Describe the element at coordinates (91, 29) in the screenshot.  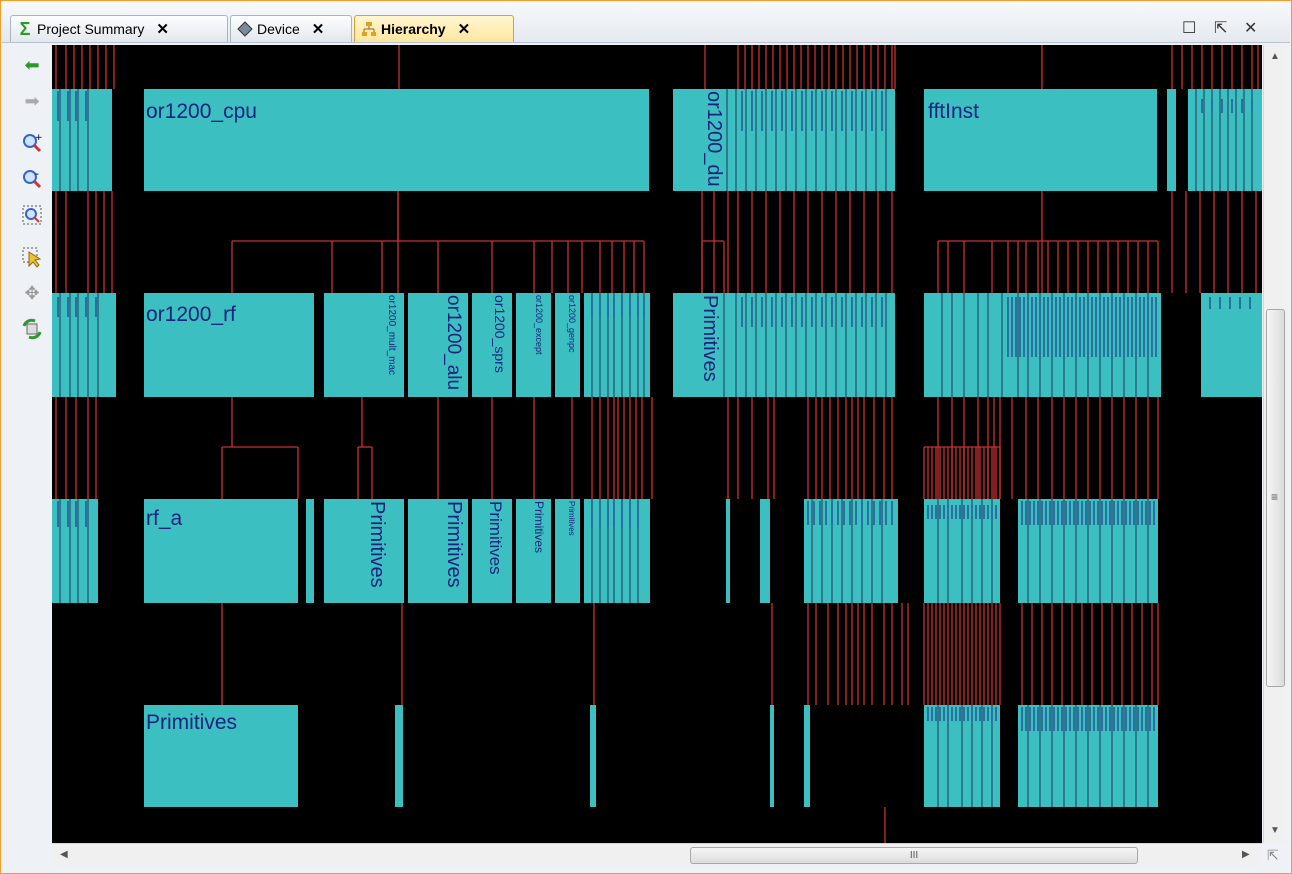
I see `tab-label: Project Summary` at that location.